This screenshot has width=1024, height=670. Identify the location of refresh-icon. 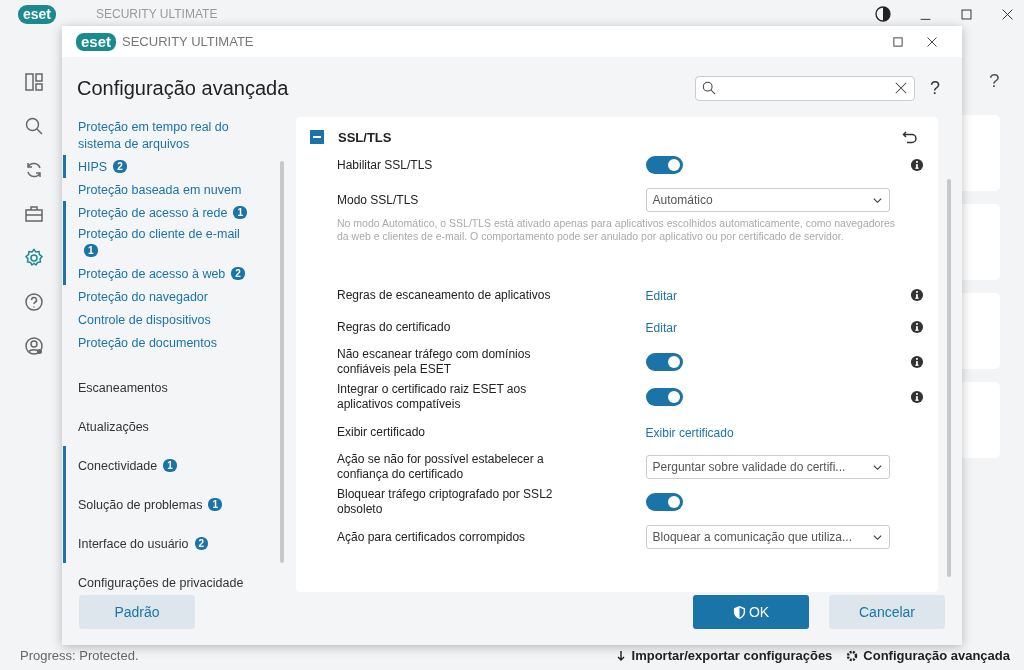
(34, 170).